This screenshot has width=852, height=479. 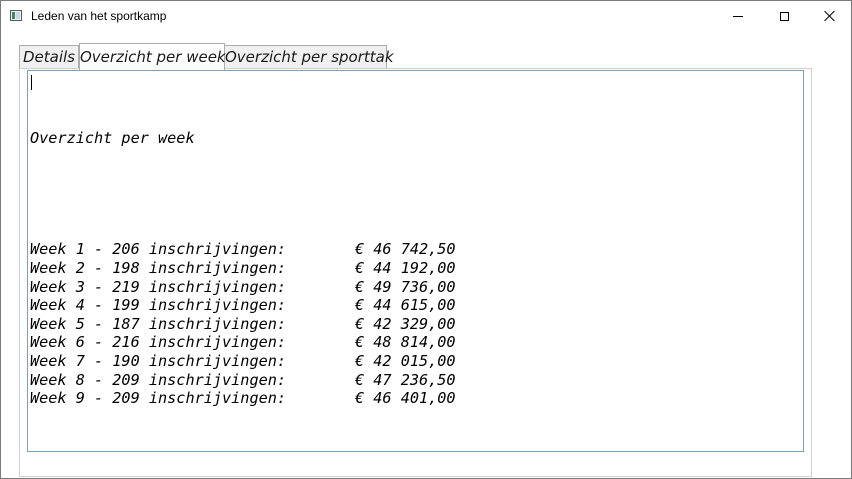 What do you see at coordinates (426, 16) in the screenshot?
I see `title-bar: Leden van het sportkamp` at bounding box center [426, 16].